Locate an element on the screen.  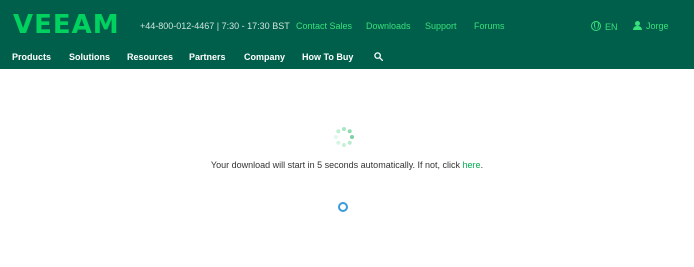
contact-sales-link: Contact Sales is located at coordinates (324, 26).